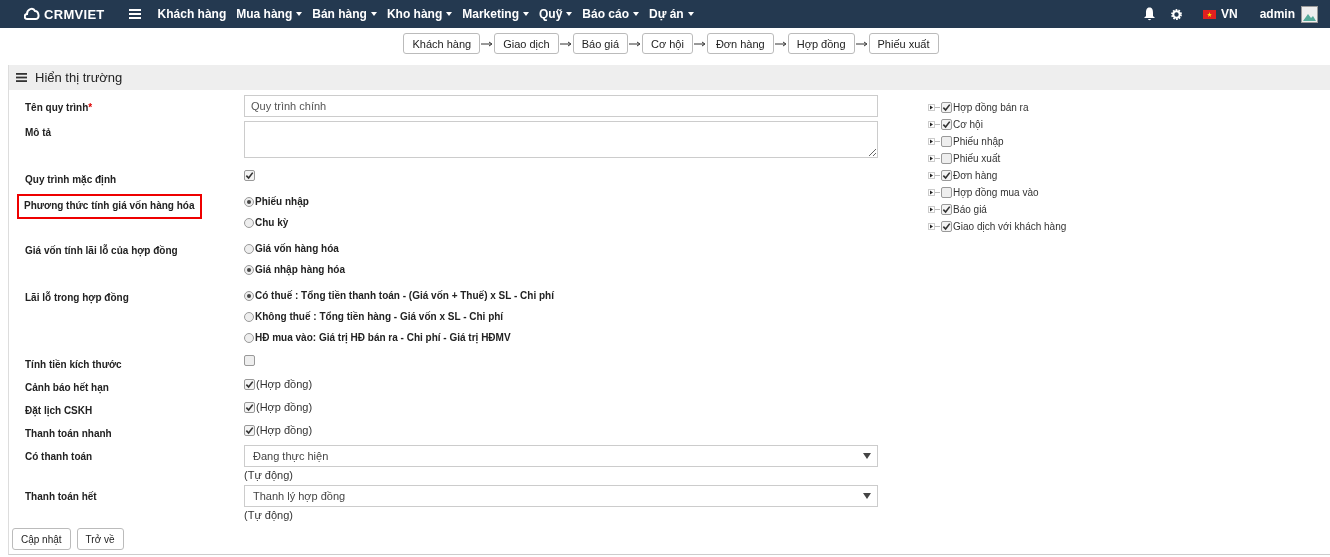  Describe the element at coordinates (269, 14) in the screenshot. I see `menu-item: Mua hàng` at that location.